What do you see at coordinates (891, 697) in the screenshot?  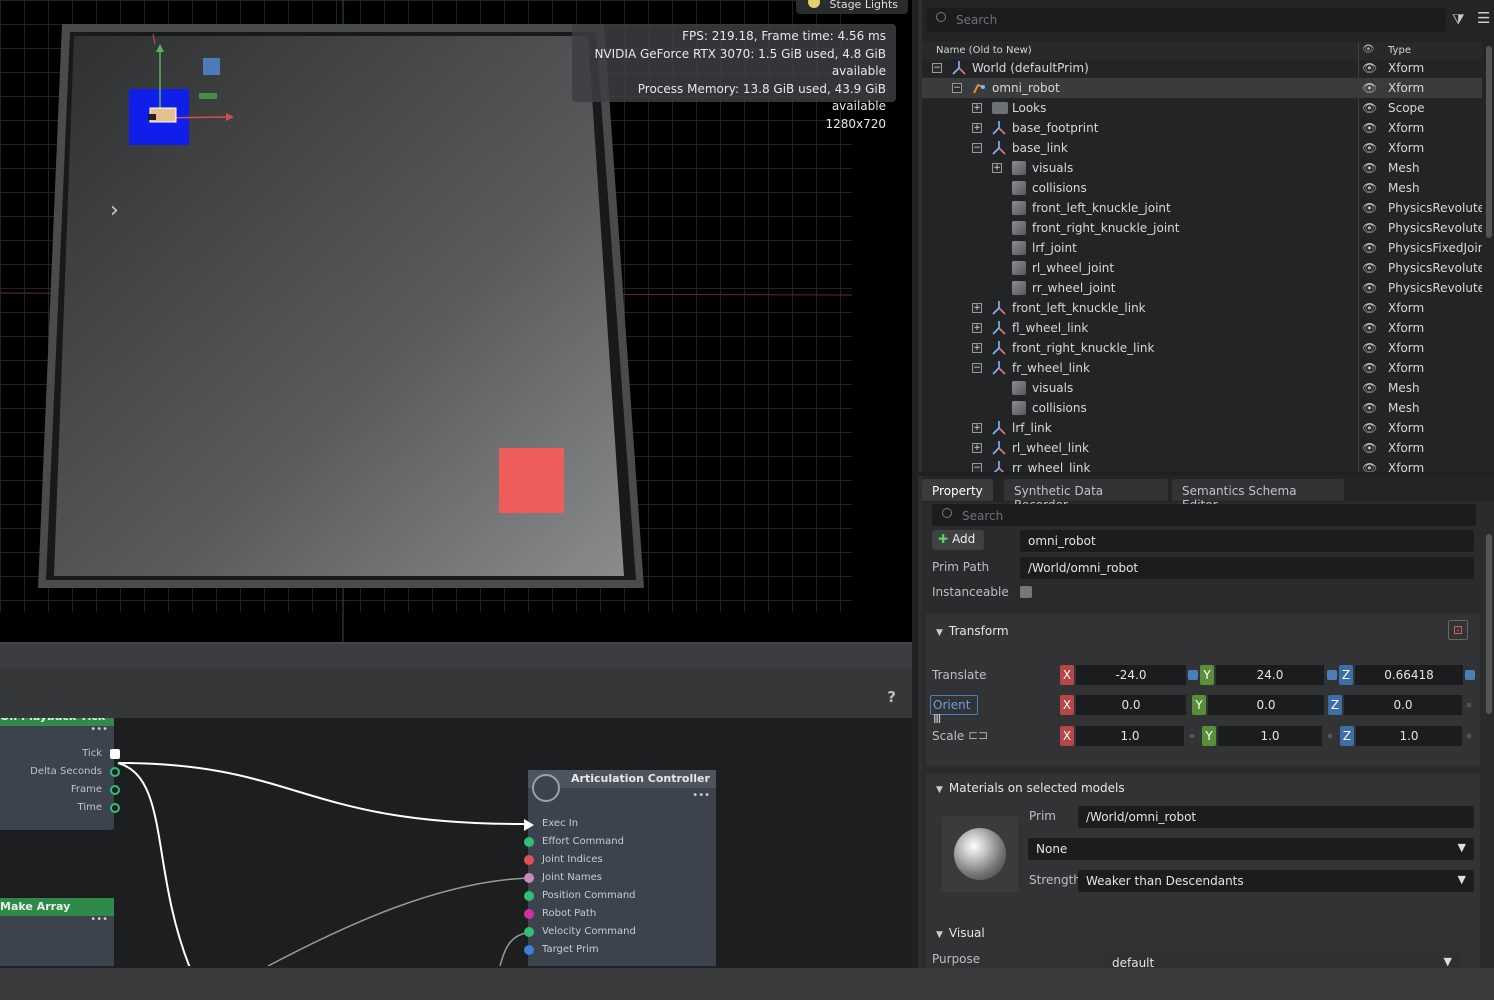 I see `help-button: ?` at bounding box center [891, 697].